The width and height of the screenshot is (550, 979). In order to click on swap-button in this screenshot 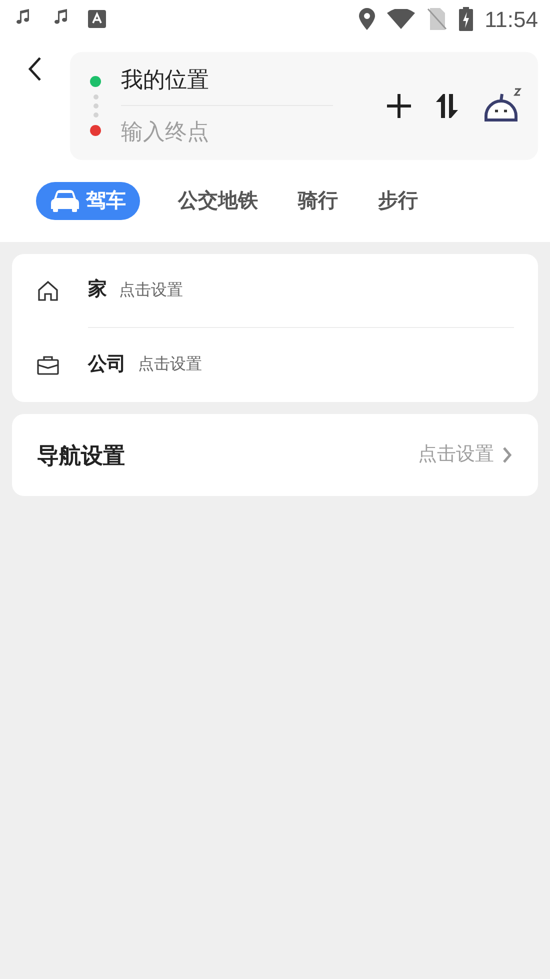, I will do `click(447, 106)`.